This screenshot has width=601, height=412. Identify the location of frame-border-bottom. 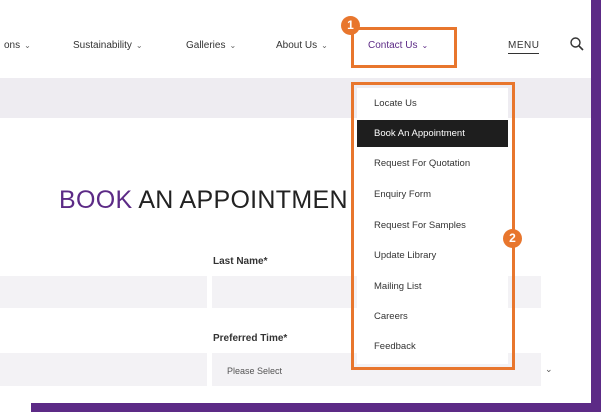
(316, 407).